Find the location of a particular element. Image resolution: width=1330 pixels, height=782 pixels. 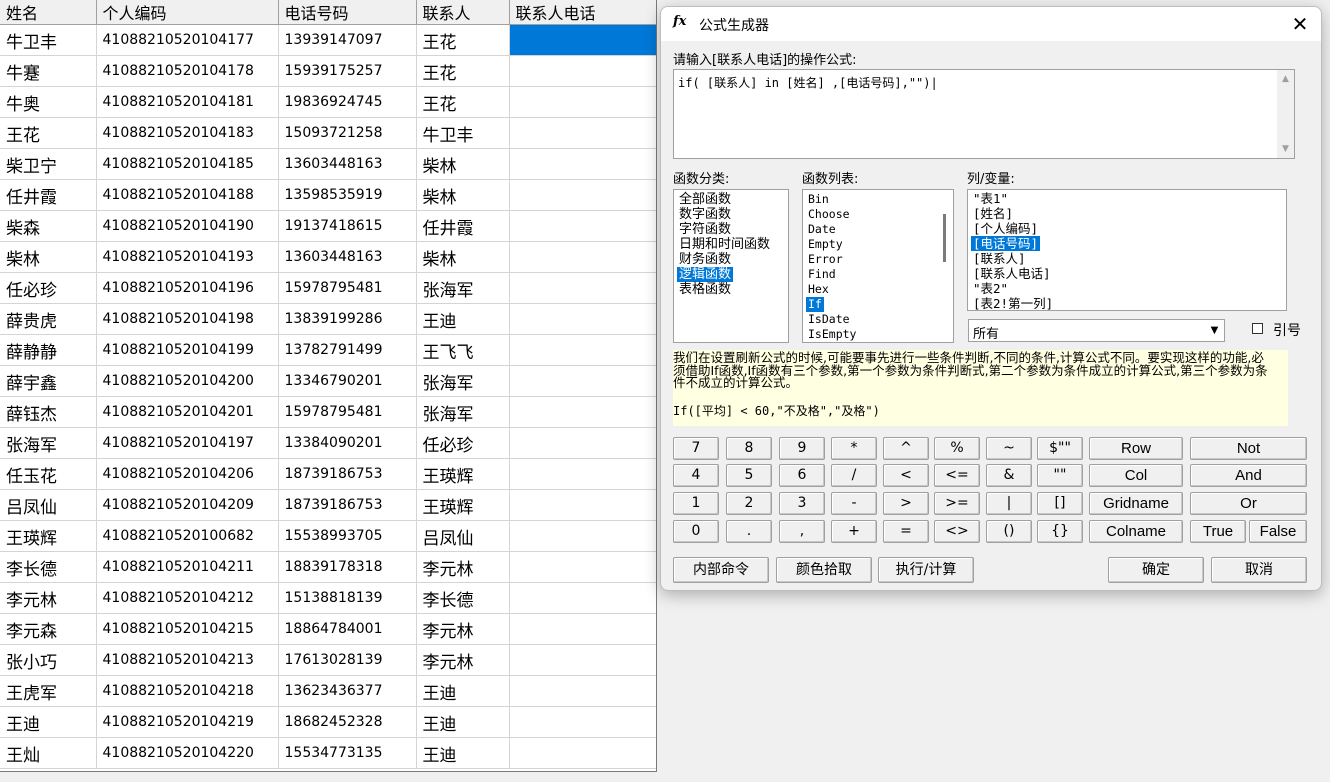

table-row: 任井霞 41088210520104188 13598535919 柴林 is located at coordinates (328, 195).